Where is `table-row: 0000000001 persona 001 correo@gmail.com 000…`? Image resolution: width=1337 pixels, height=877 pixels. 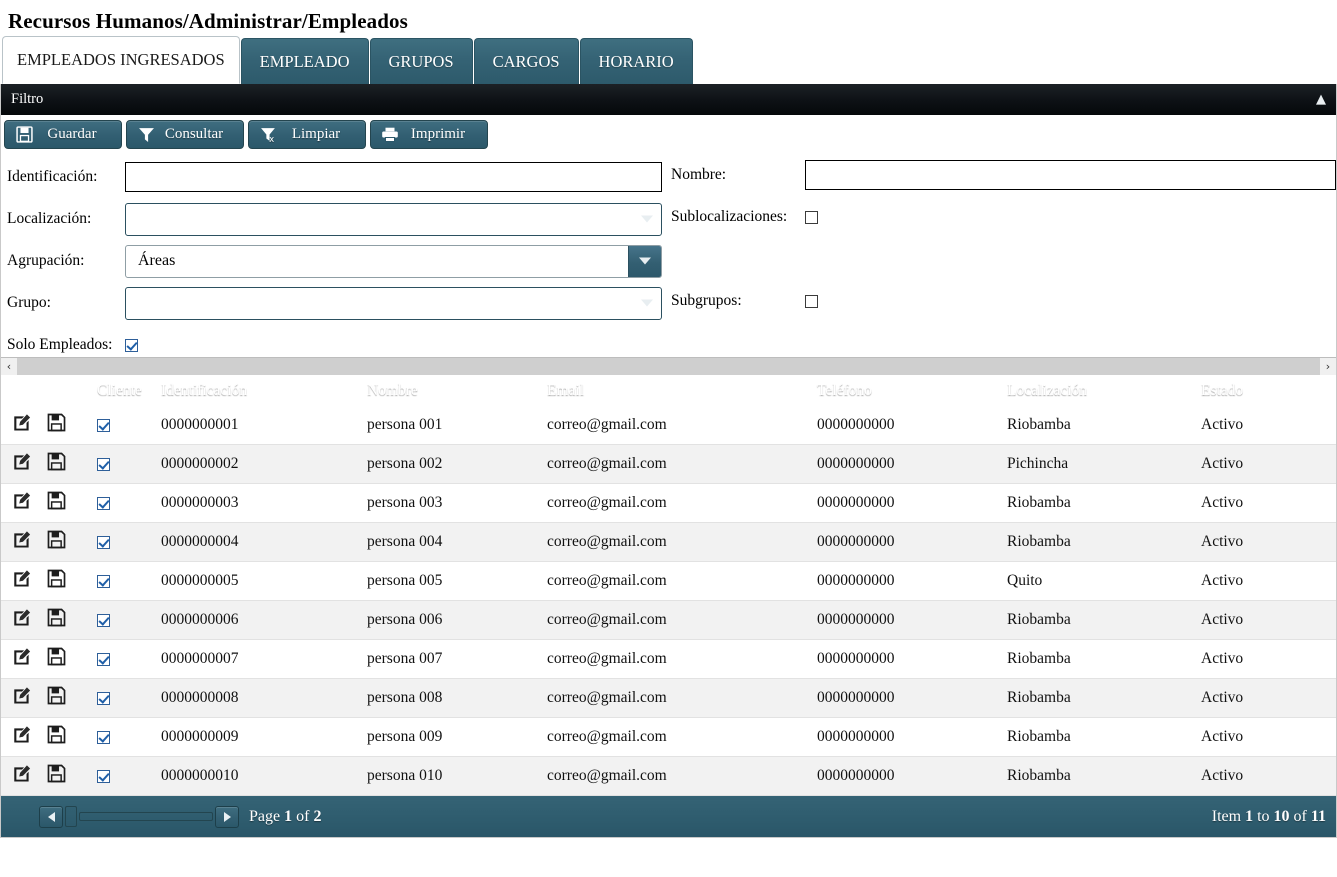
table-row: 0000000001 persona 001 correo@gmail.com 000… is located at coordinates (668, 425).